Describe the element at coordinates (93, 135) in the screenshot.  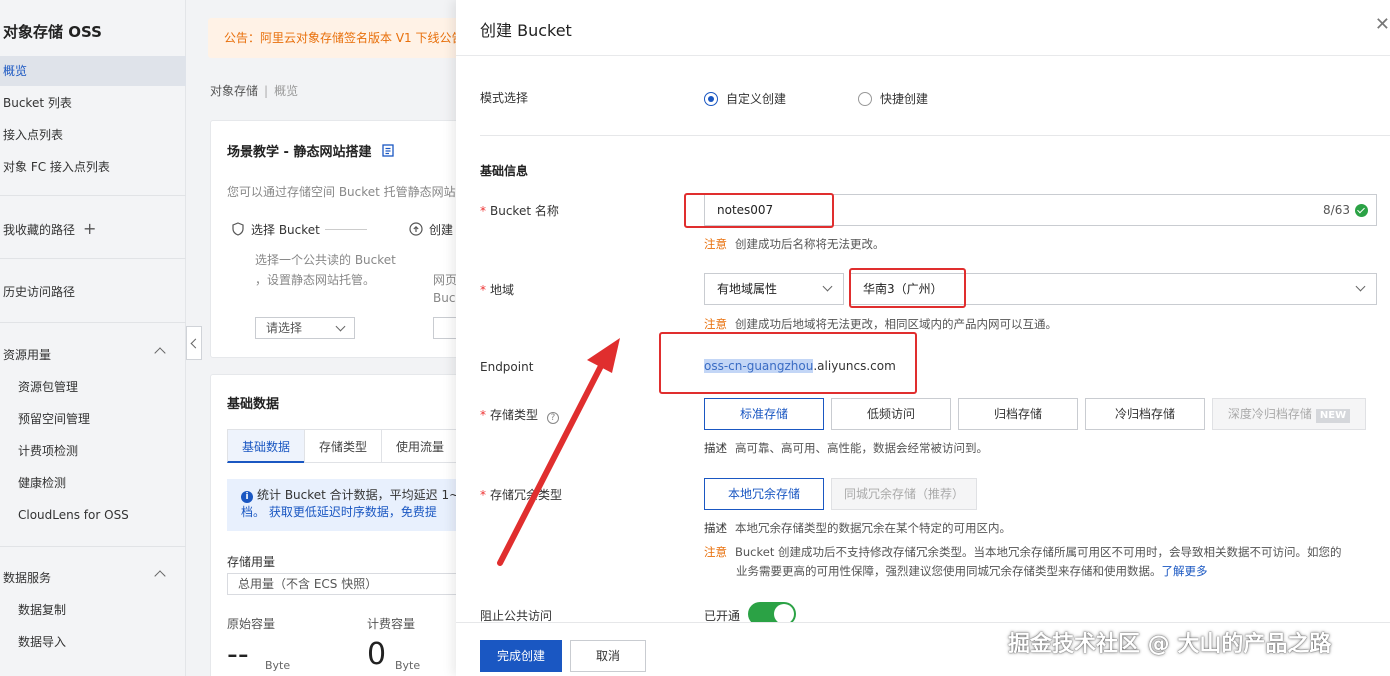
I see `sidebar-item-access-points: 接入点列表` at that location.